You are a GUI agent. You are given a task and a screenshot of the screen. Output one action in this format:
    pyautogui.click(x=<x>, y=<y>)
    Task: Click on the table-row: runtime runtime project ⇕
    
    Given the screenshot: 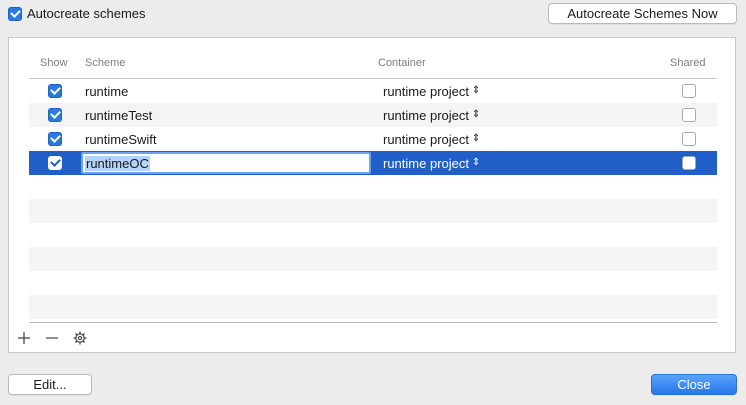 What is the action you would take?
    pyautogui.click(x=373, y=91)
    